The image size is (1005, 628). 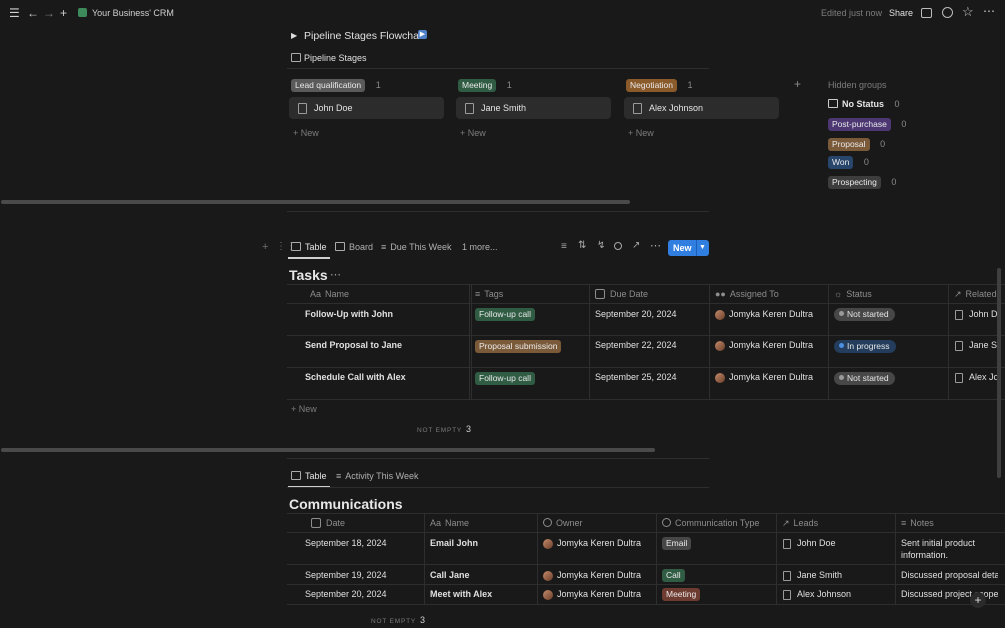 I want to click on column-header-tags: ≡ Tags, so click(x=489, y=294).